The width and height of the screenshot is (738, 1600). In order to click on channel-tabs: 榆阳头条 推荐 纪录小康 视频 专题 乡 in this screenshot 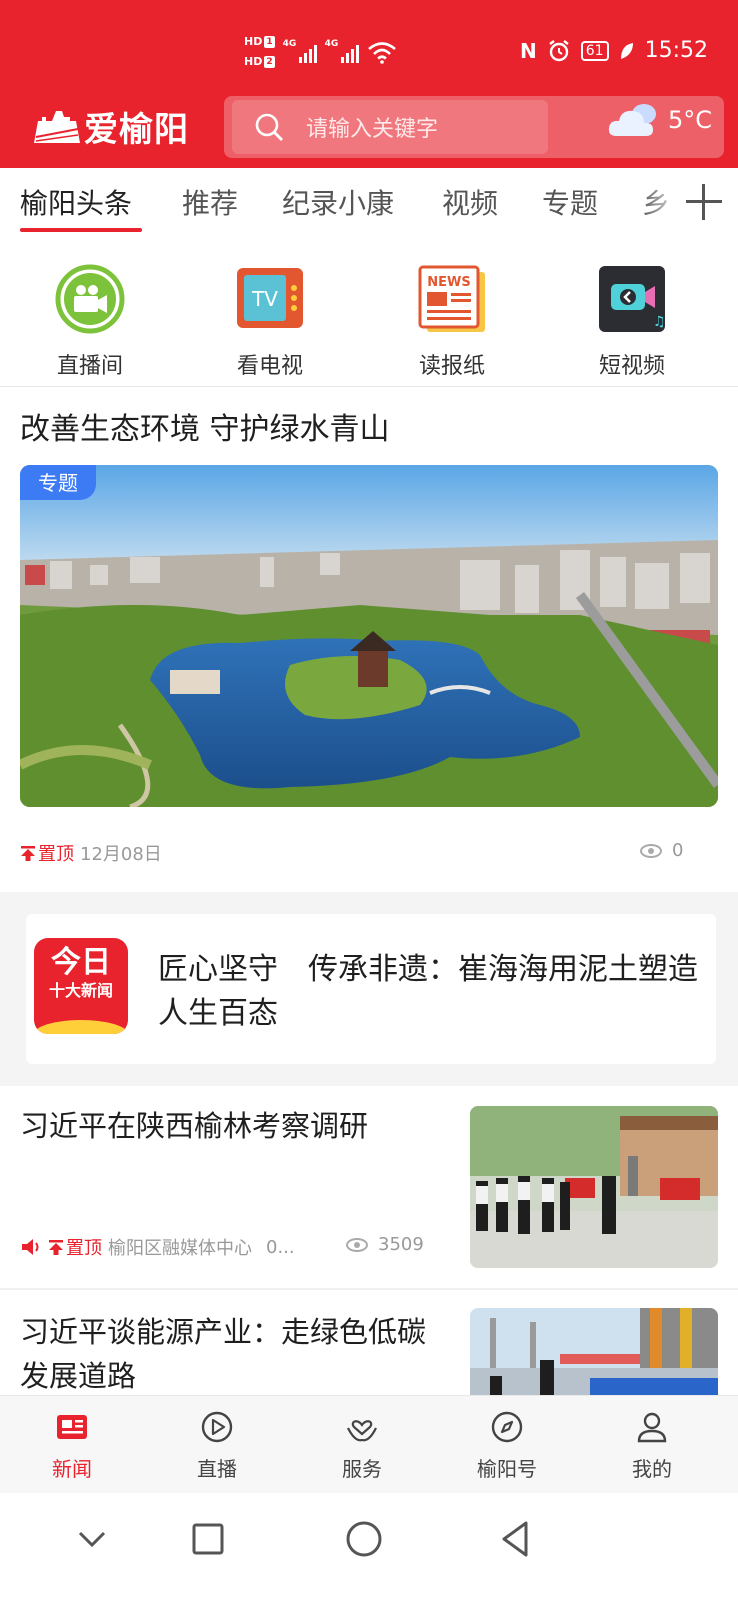, I will do `click(369, 202)`.